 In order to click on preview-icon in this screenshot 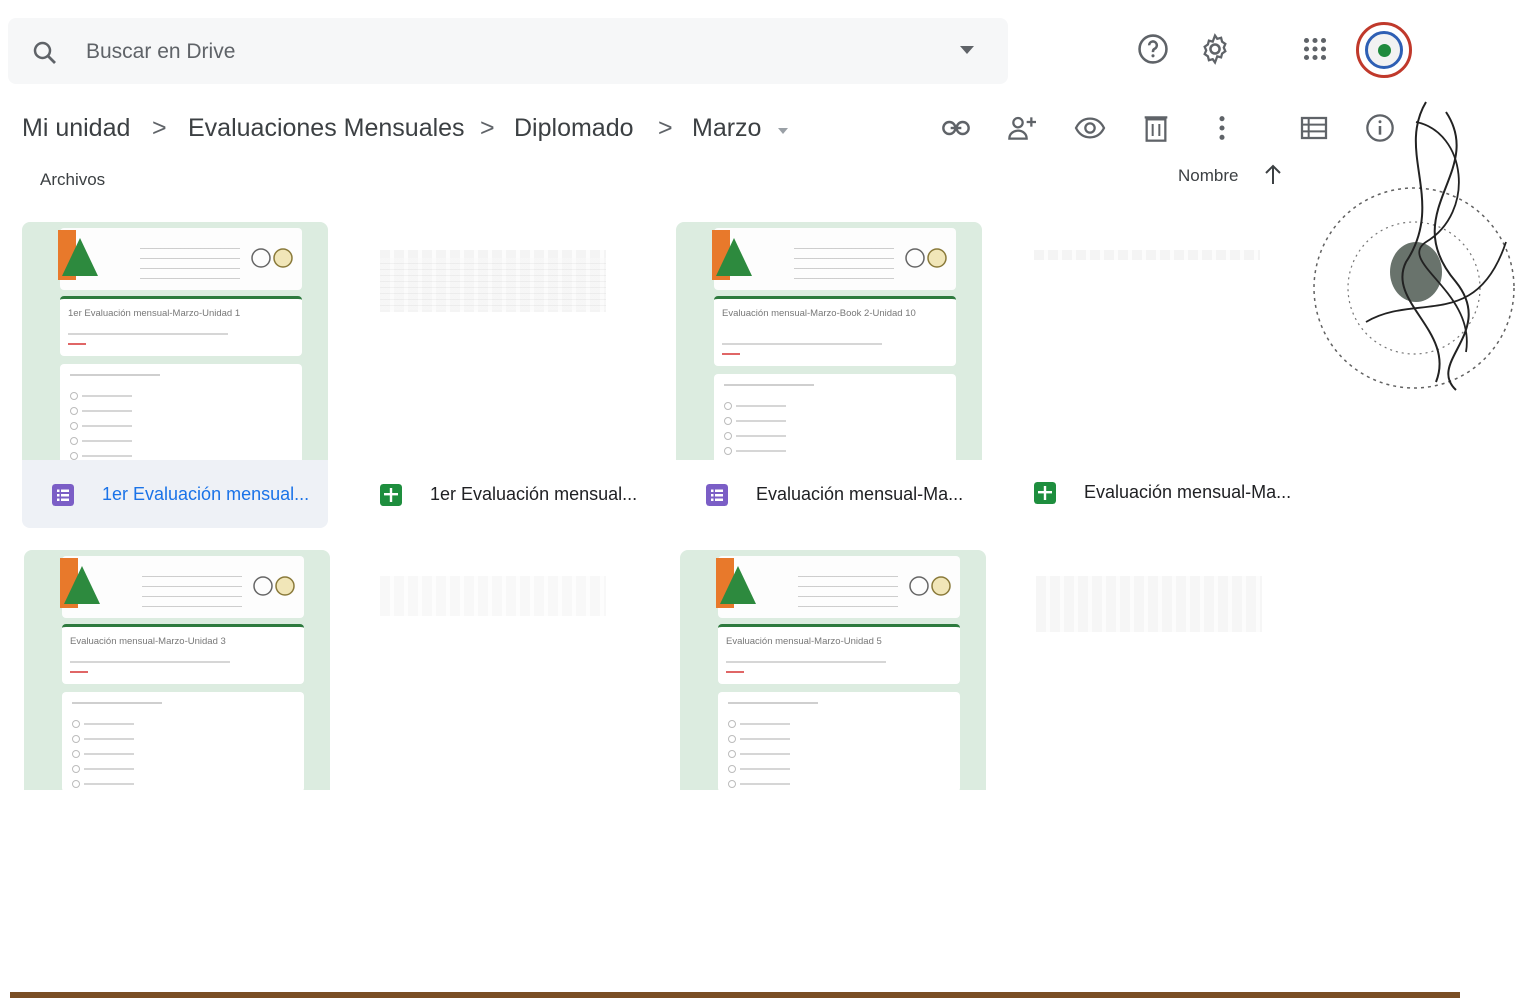, I will do `click(1090, 128)`.